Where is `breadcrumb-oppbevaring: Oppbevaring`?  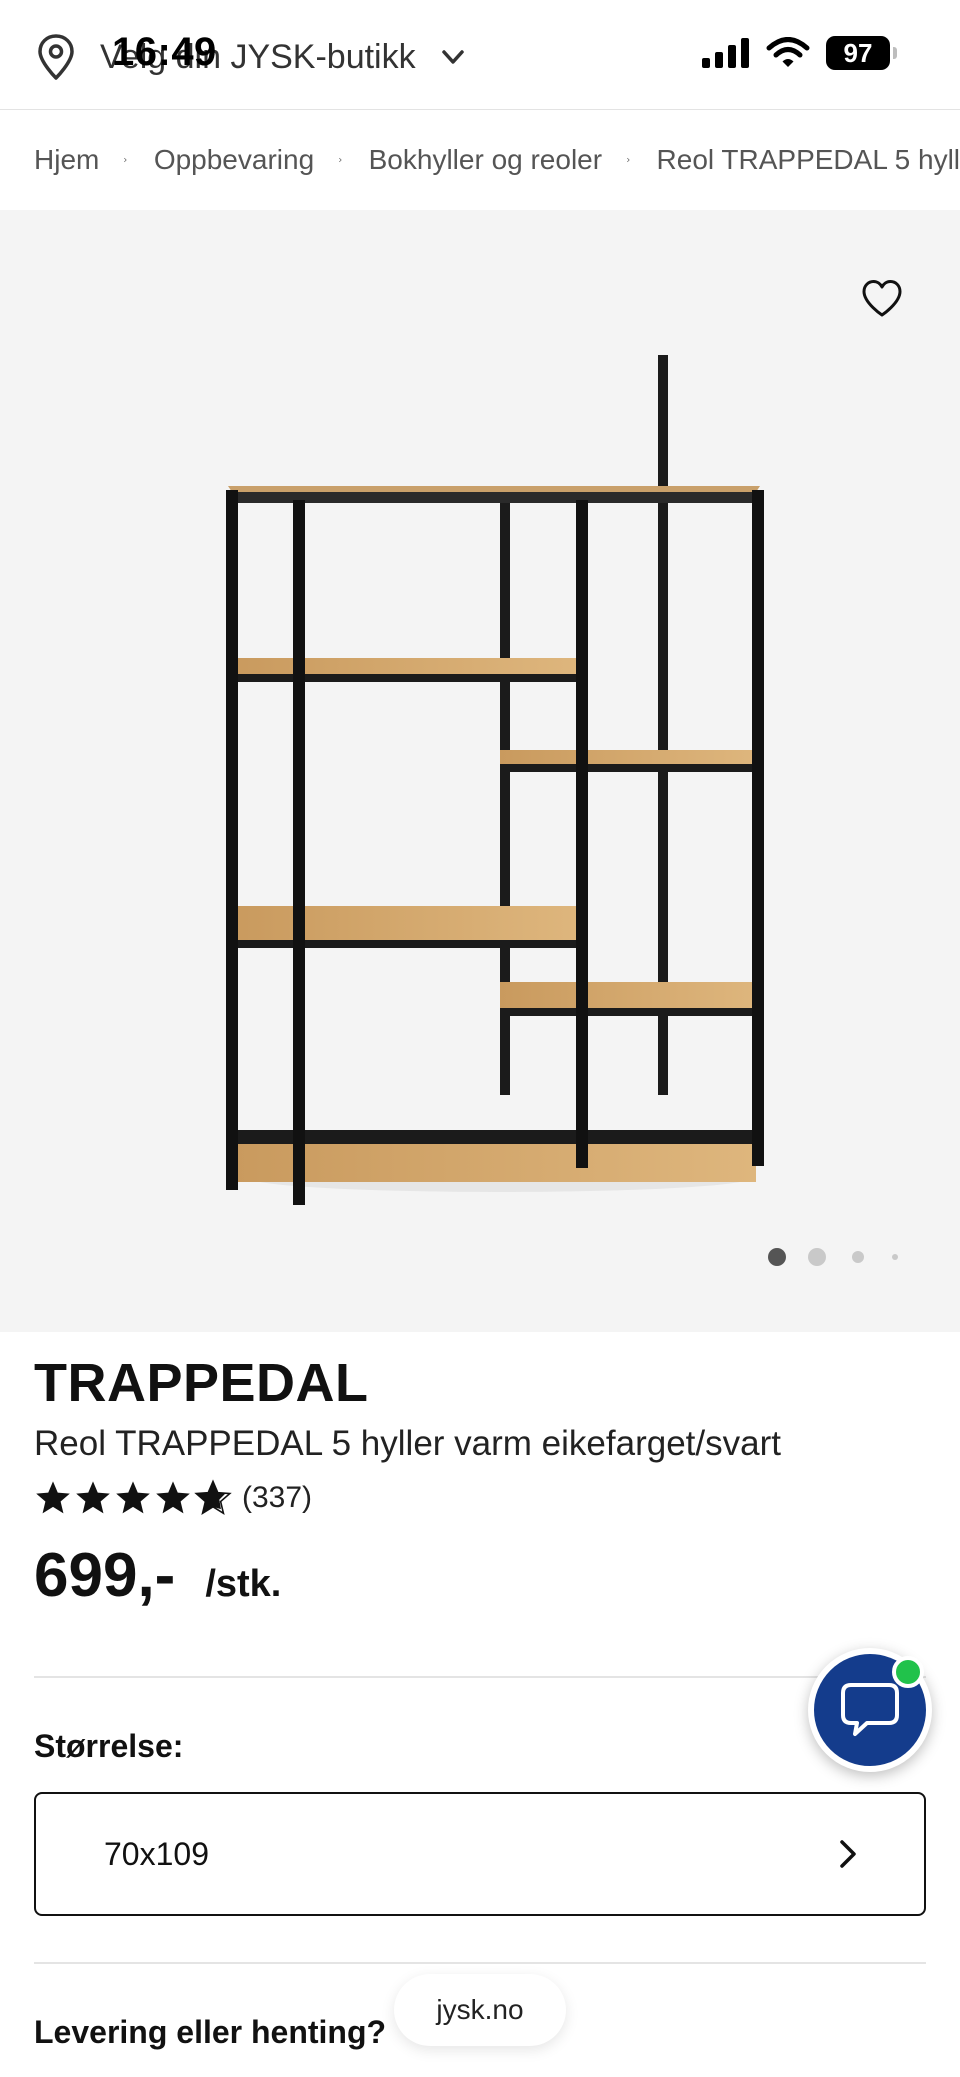 breadcrumb-oppbevaring: Oppbevaring is located at coordinates (234, 160).